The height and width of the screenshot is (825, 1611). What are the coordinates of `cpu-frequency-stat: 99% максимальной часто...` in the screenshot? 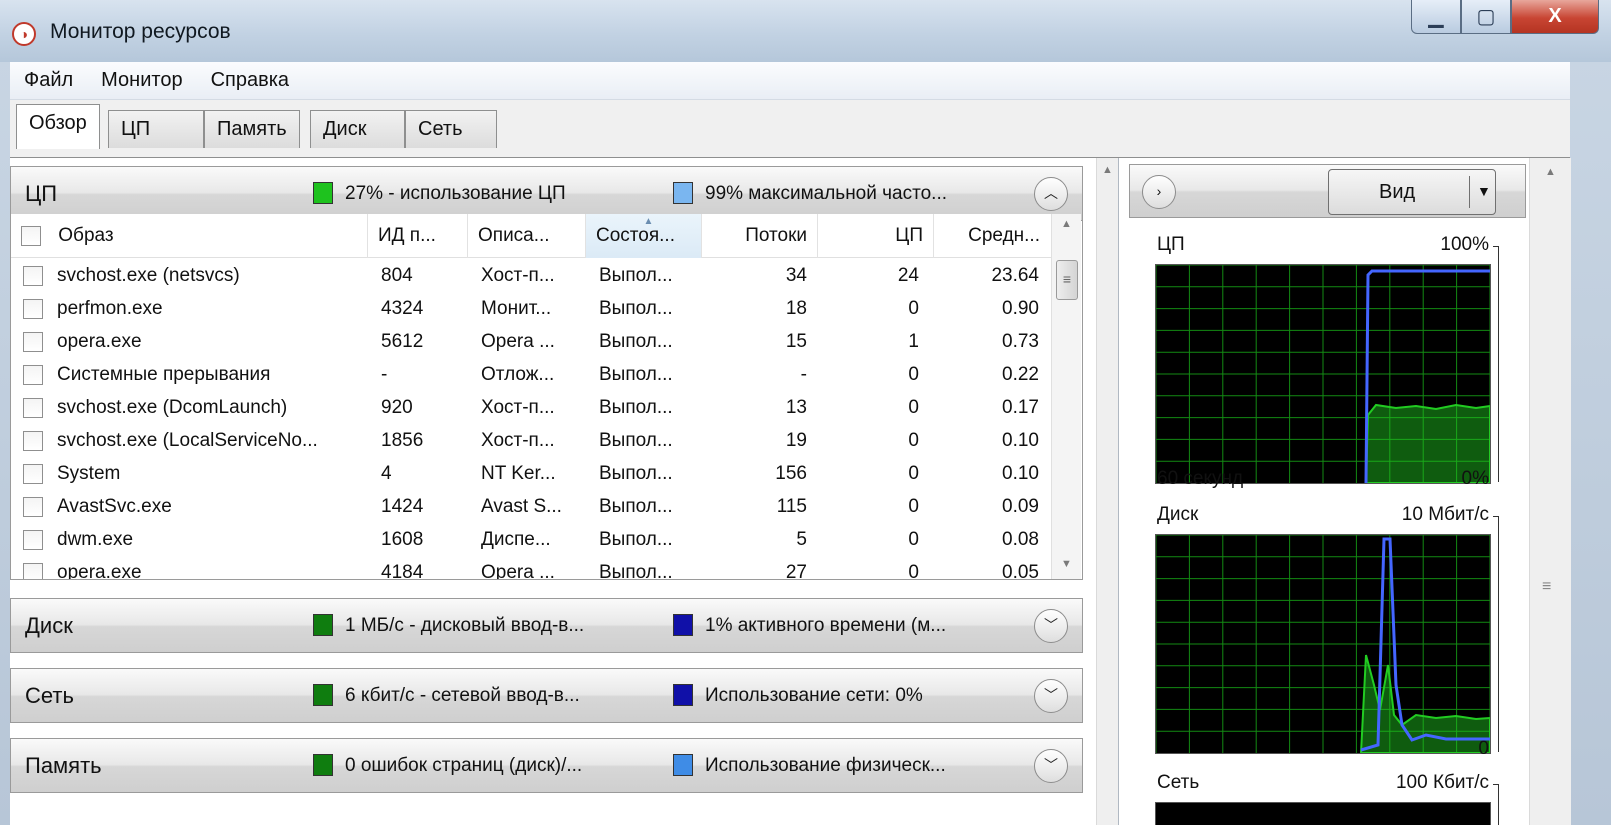 It's located at (826, 193).